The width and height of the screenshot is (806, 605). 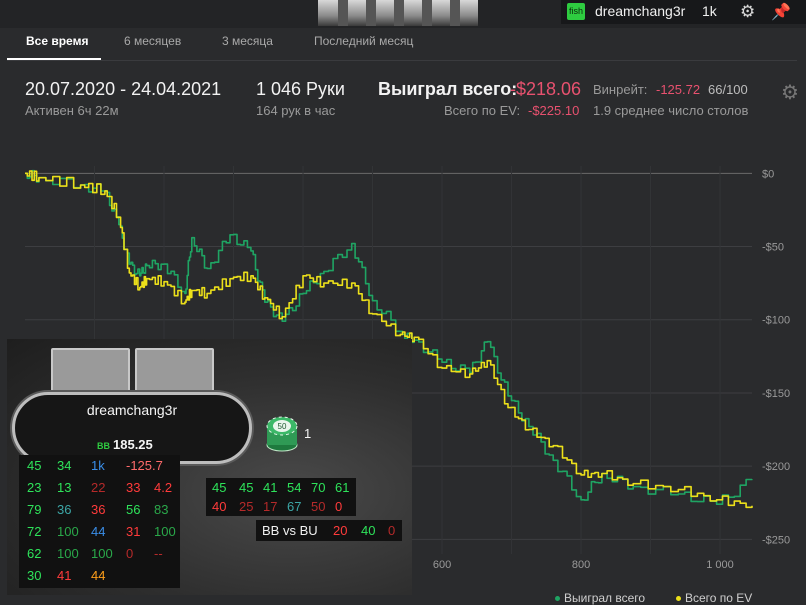 I want to click on hud-stat: 41, so click(x=64, y=575).